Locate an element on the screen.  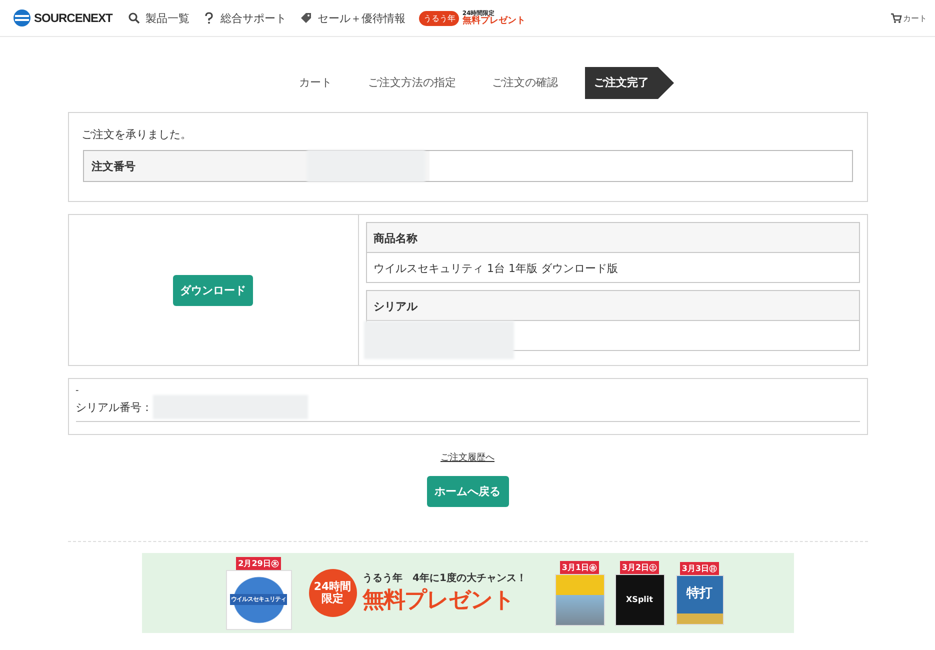
serial-label: シリアル番号： is located at coordinates (114, 407).